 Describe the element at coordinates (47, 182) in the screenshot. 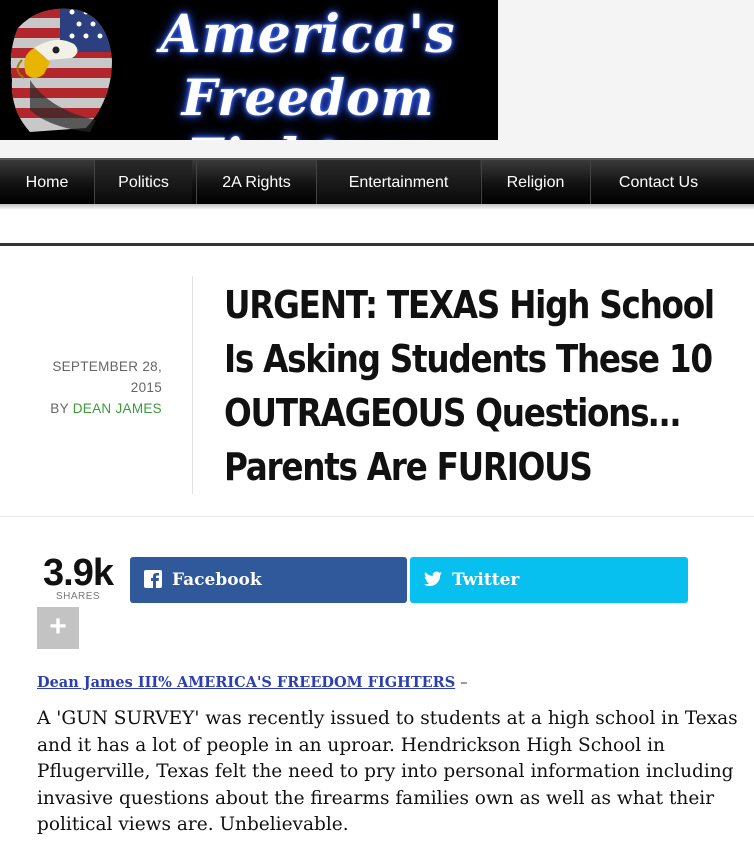

I see `nav-item-home: Home` at that location.